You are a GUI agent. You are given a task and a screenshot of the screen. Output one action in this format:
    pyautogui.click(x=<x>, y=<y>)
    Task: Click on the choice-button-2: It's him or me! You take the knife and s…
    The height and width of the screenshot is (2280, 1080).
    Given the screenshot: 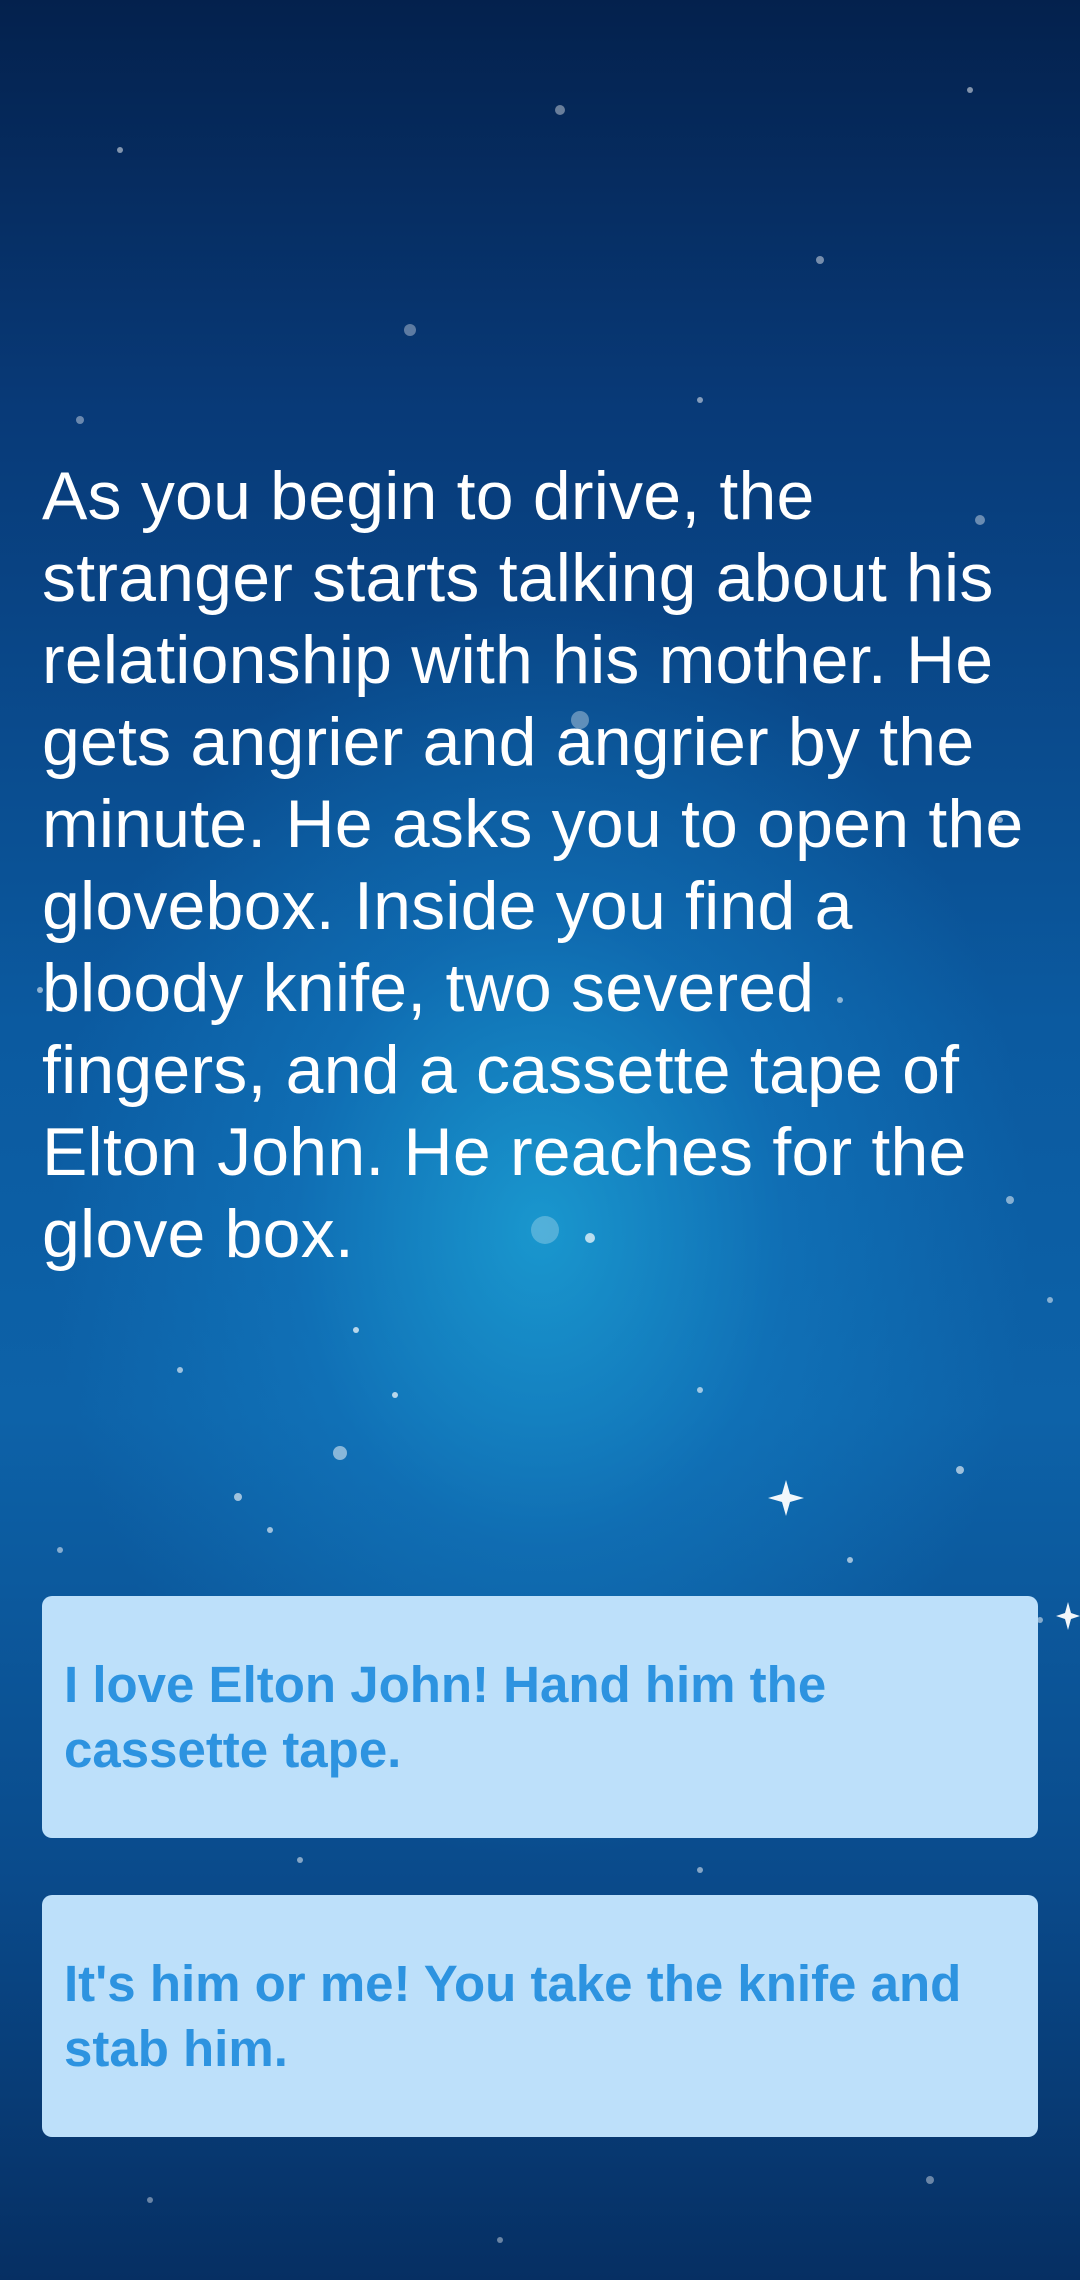 What is the action you would take?
    pyautogui.click(x=540, y=2016)
    